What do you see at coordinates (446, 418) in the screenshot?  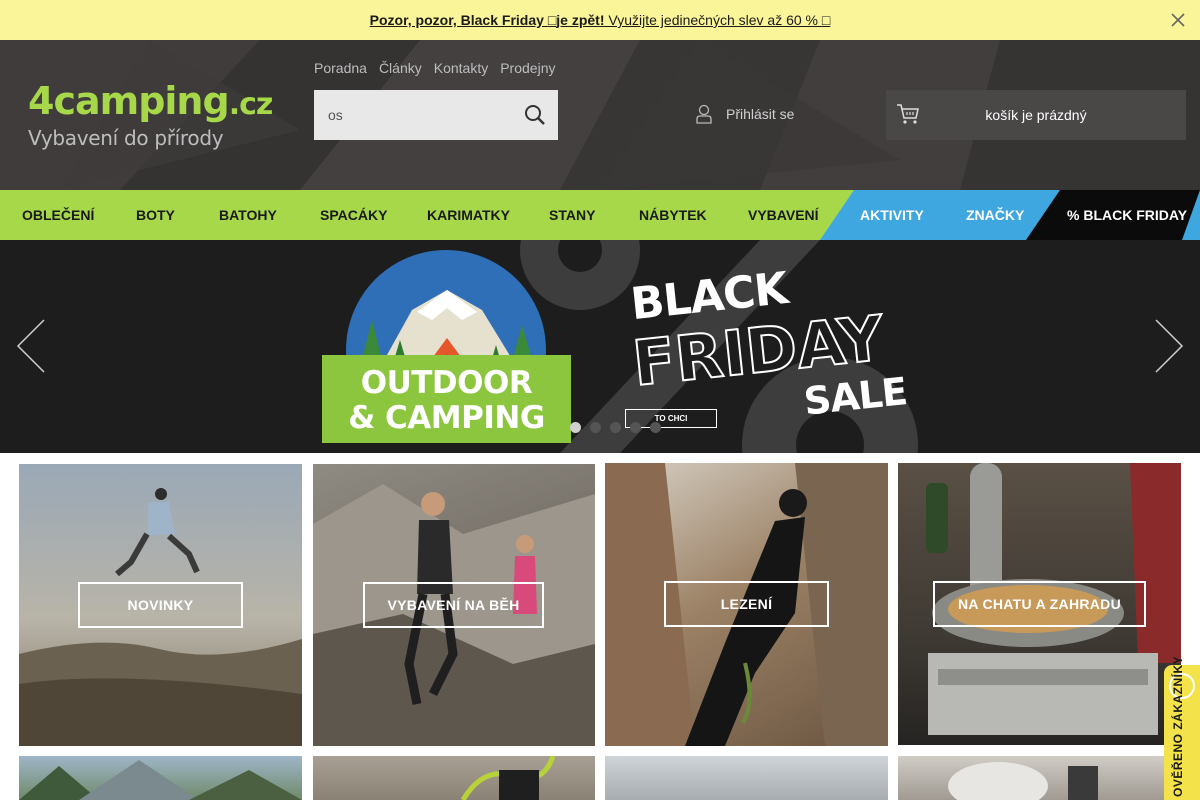 I see `camping-line-2: & CAMPING` at bounding box center [446, 418].